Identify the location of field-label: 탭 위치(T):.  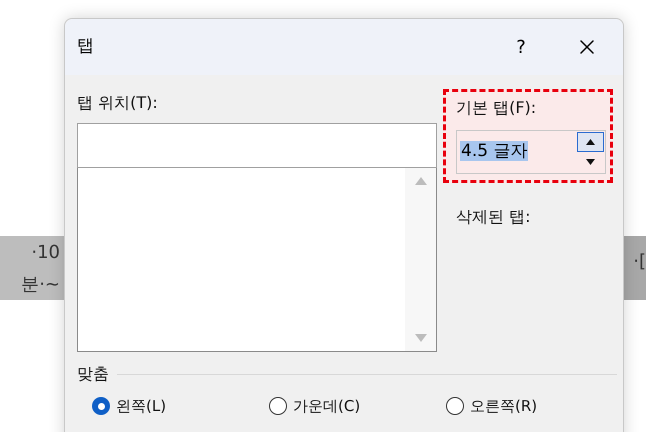
(118, 103).